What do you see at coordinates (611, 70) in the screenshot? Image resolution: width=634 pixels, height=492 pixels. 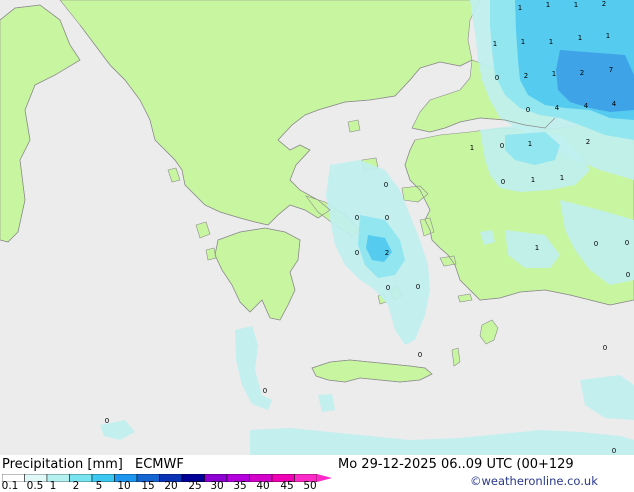 I see `precip-value-label: 7` at bounding box center [611, 70].